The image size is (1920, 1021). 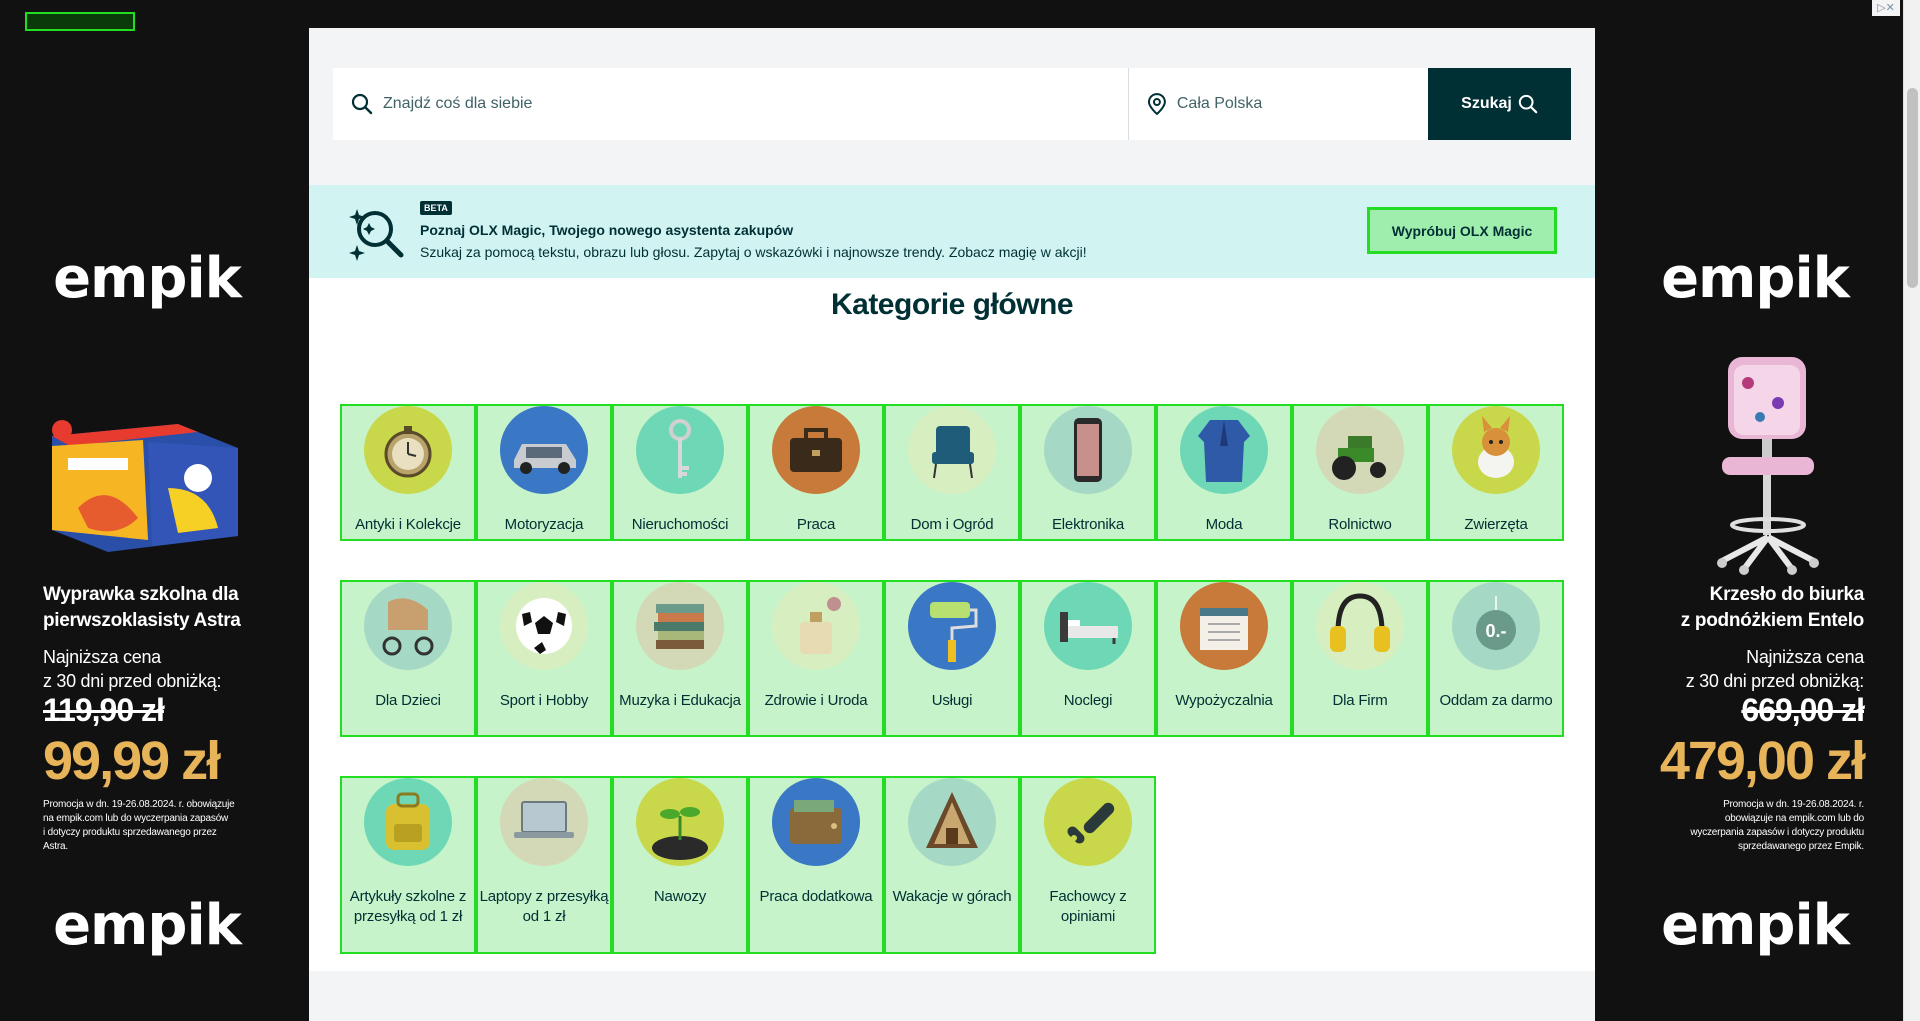 What do you see at coordinates (145, 486) in the screenshot?
I see `school-kit-box-image` at bounding box center [145, 486].